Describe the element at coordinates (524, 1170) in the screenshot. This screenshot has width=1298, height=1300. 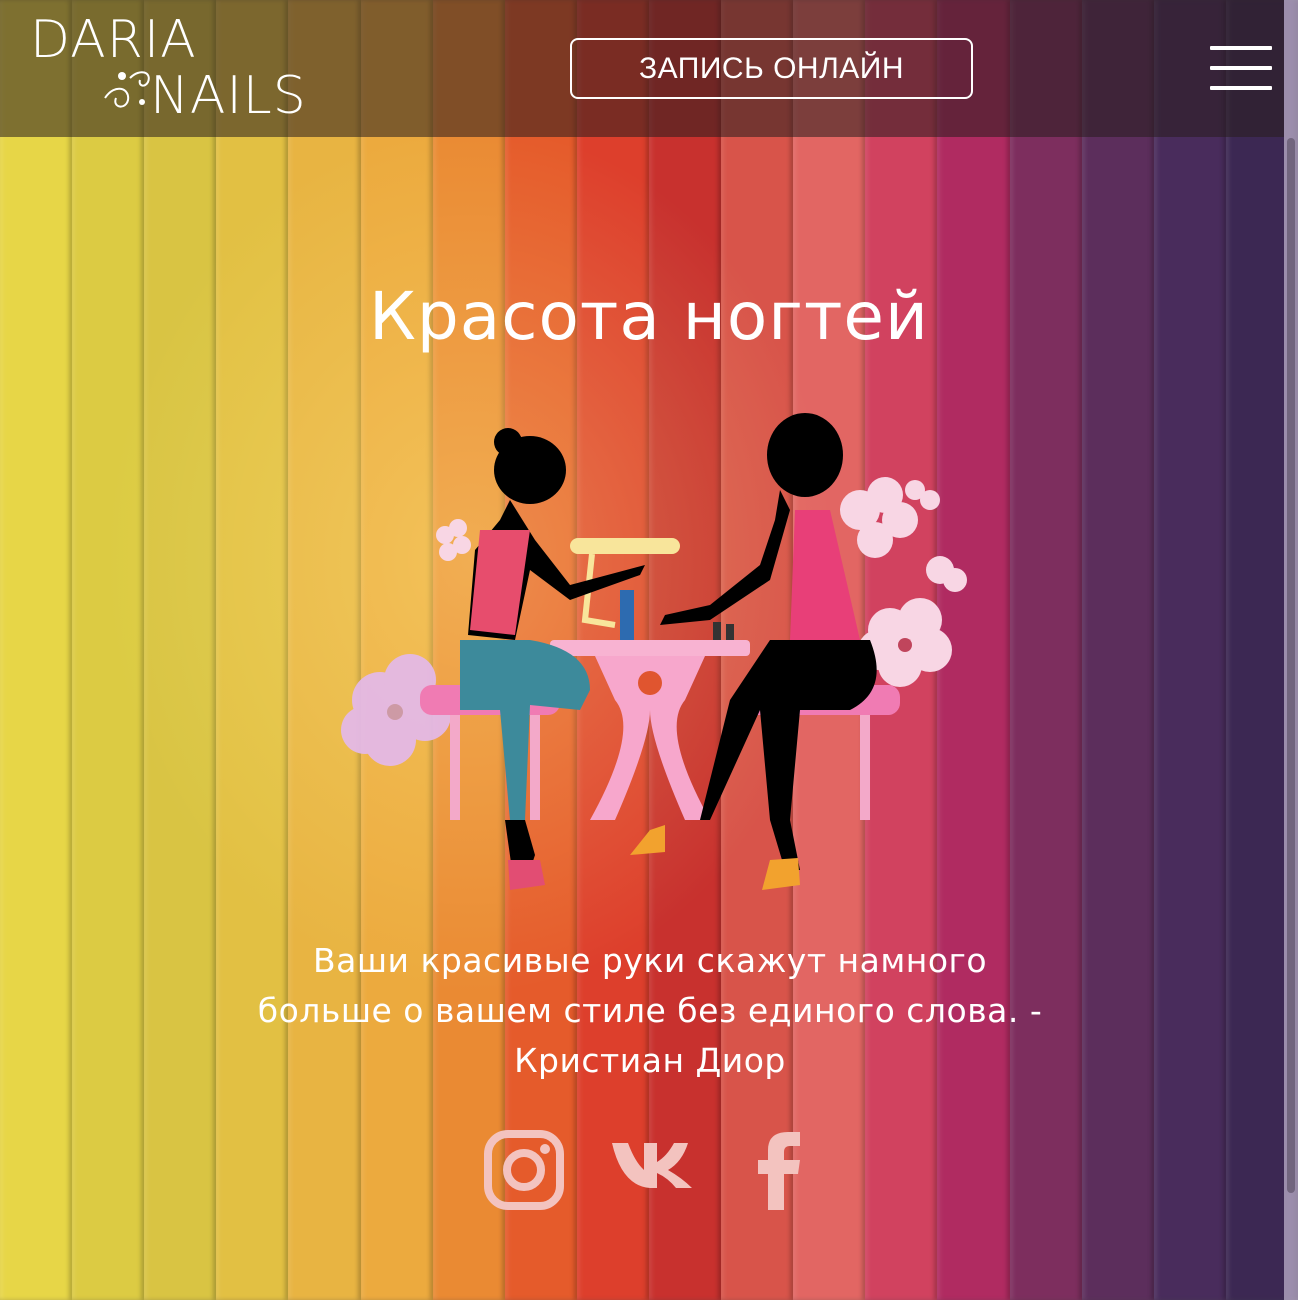
I see `instagram-icon` at that location.